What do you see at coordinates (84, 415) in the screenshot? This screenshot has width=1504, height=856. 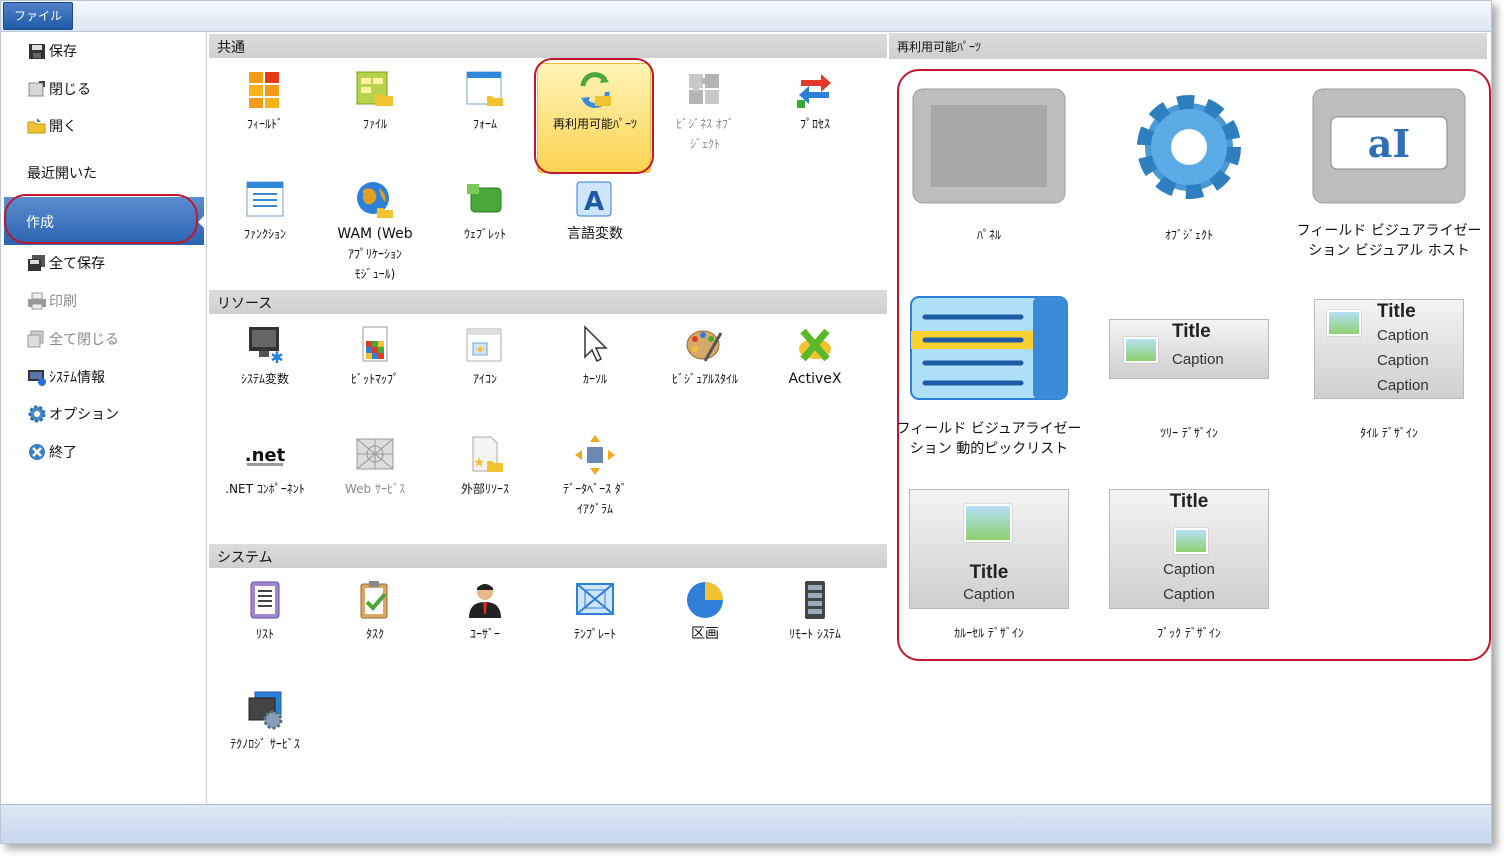 I see `sidebar-label: オプション` at bounding box center [84, 415].